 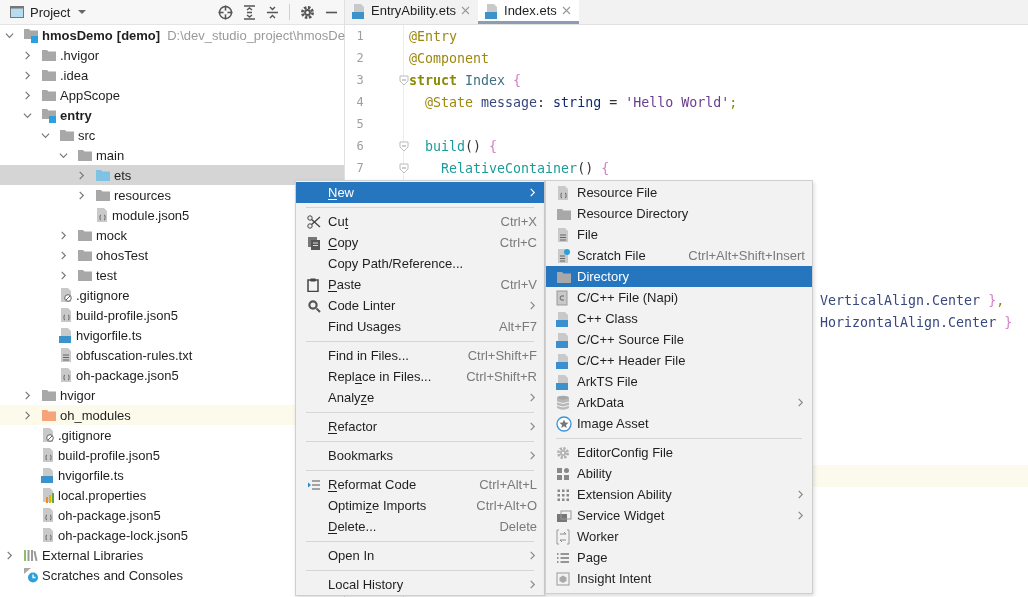 I want to click on menu-label: Extension Ability, so click(x=624, y=494).